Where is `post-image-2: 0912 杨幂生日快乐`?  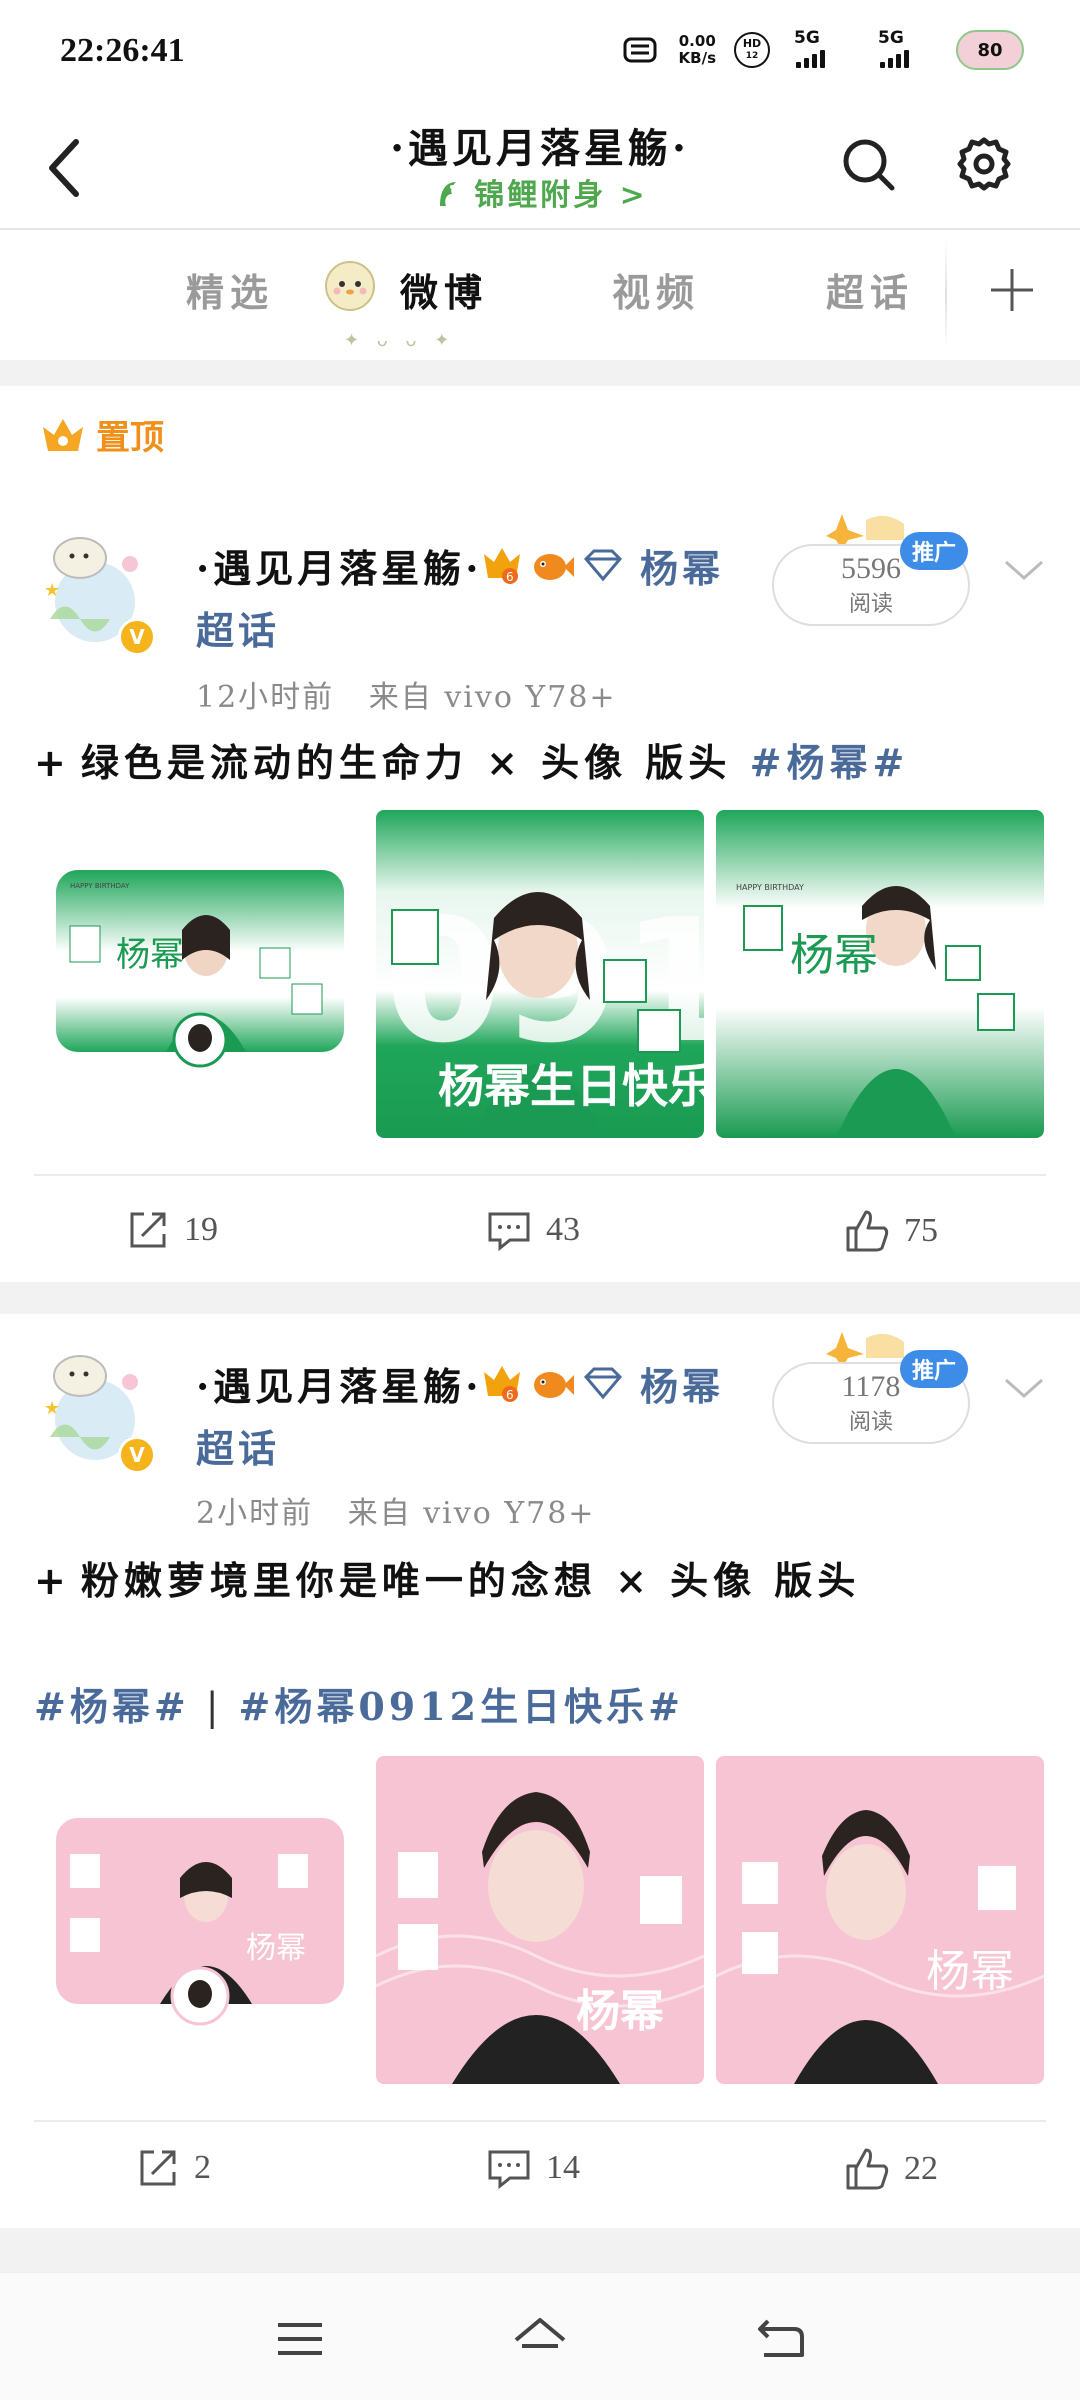
post-image-2: 0912 杨幂生日快乐 is located at coordinates (540, 974).